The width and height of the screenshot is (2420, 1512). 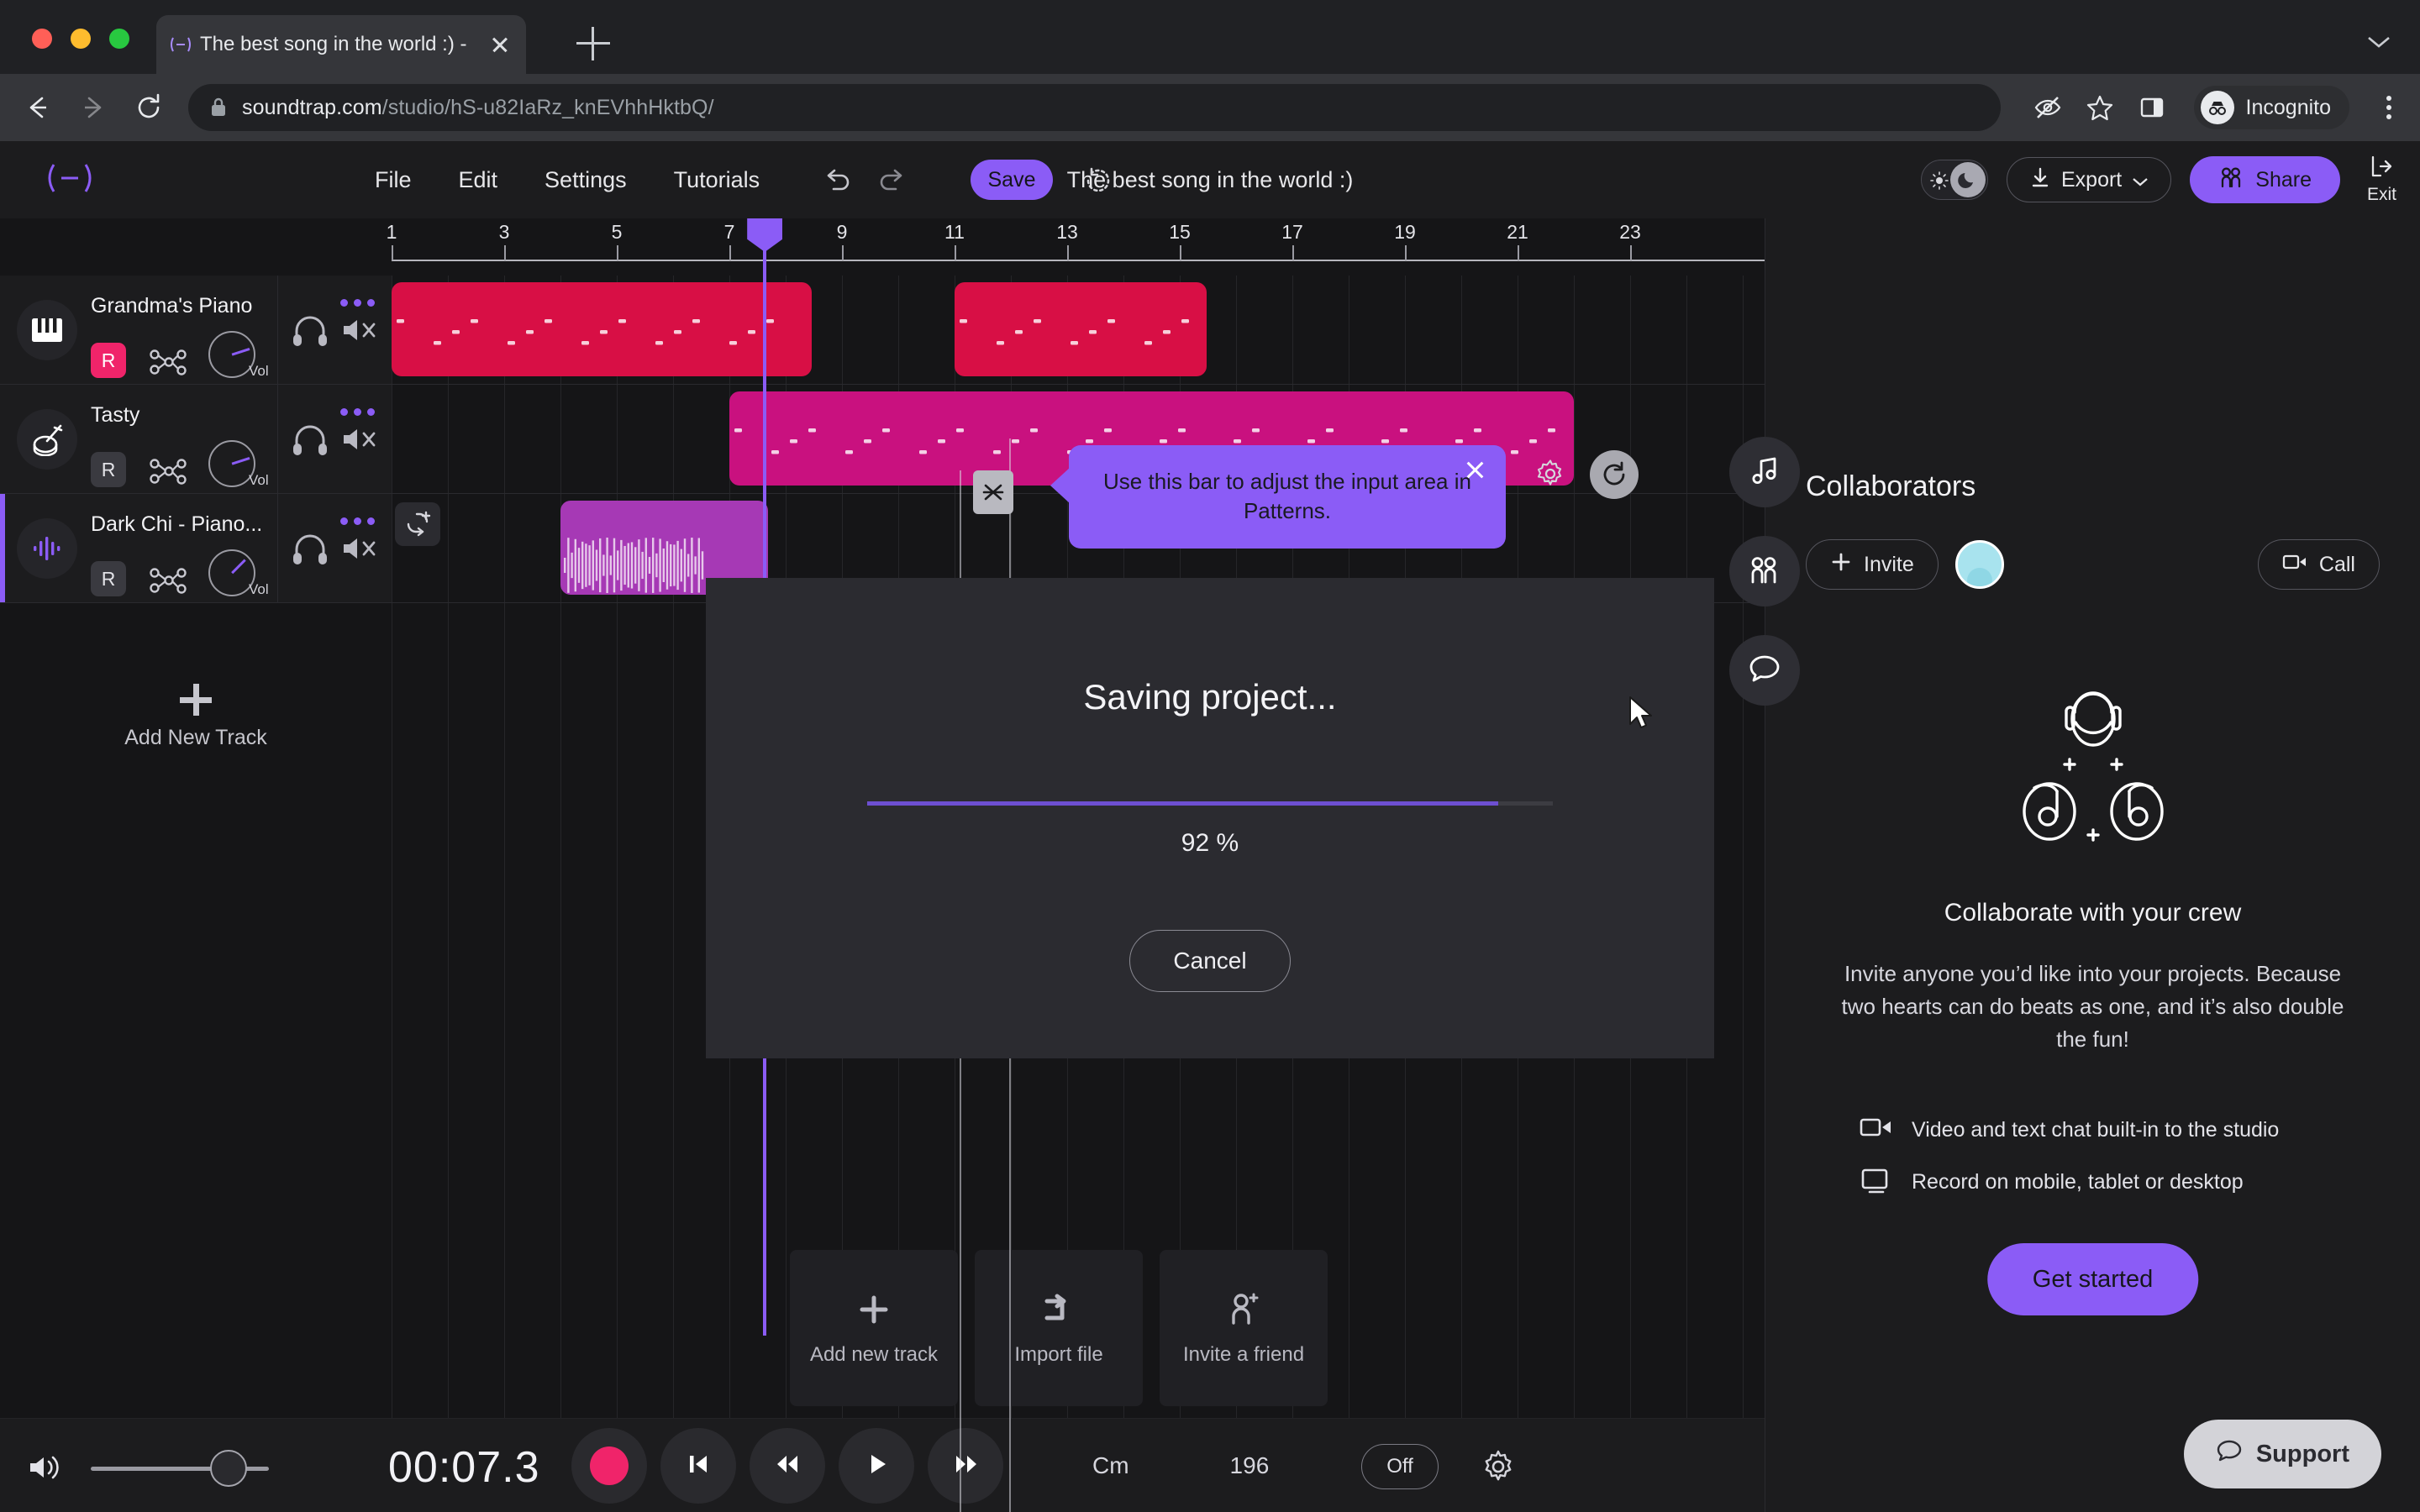 I want to click on timeline-ruler: 1 3 5 7 9 11 13 15 17 19 21 23, so click(x=1076, y=247).